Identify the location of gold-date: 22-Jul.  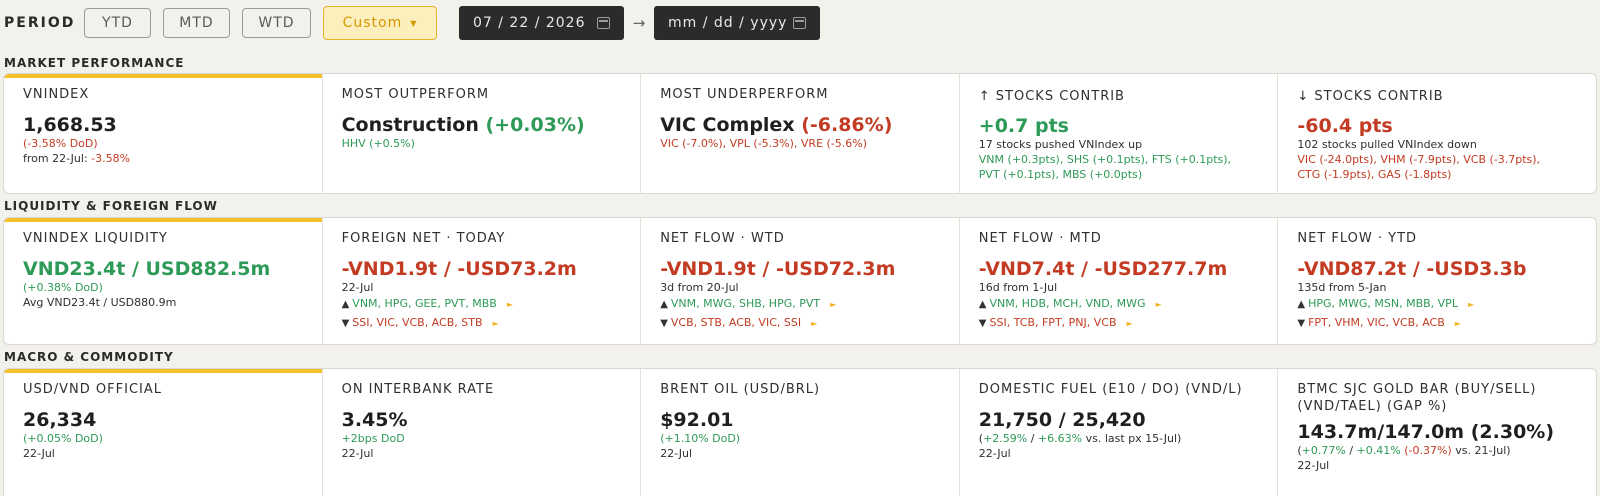
(1313, 465).